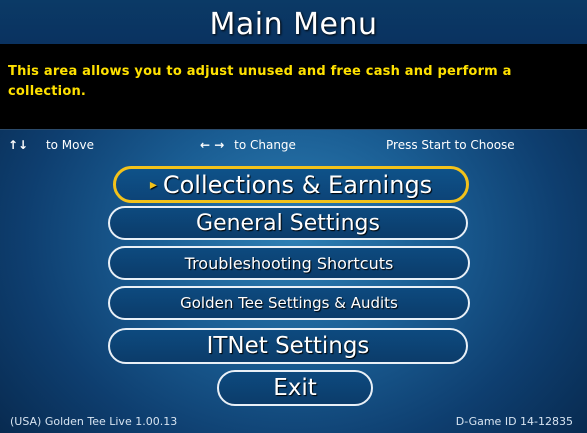  I want to click on troubleshooting-shortcuts-button: Troubleshooting Shortcuts, so click(289, 263).